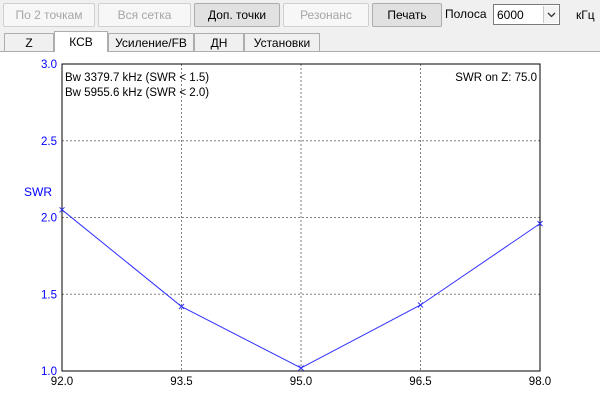 The width and height of the screenshot is (600, 405). I want to click on y-tick-label: 1.5, so click(49, 295).